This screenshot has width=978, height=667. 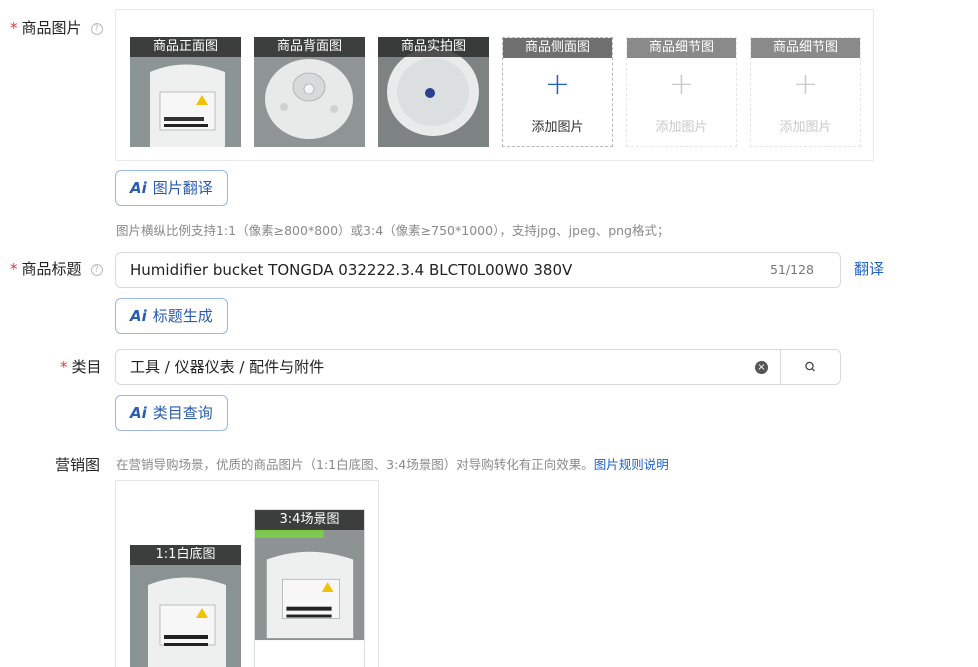 I want to click on add-image-detail-2: 商品细节图 + 添加图片, so click(x=805, y=92).